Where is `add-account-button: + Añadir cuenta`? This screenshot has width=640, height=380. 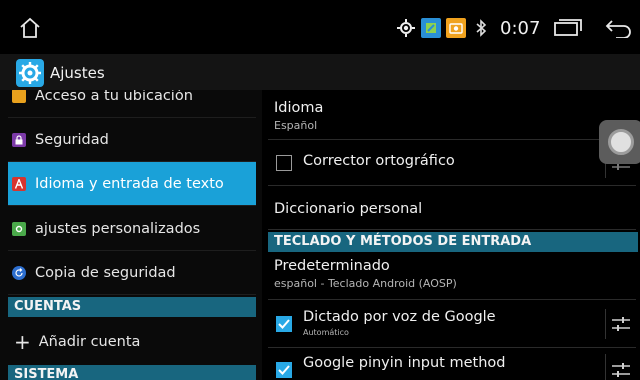
add-account-button: + Añadir cuenta is located at coordinates (132, 342).